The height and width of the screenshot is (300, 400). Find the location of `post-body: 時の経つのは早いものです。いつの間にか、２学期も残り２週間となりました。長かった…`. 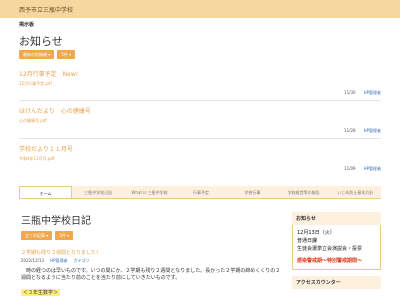

post-body: 時の経つのは早いものです。いつの間にか、２学期も残り２週間となりました。長かった… is located at coordinates (151, 274).